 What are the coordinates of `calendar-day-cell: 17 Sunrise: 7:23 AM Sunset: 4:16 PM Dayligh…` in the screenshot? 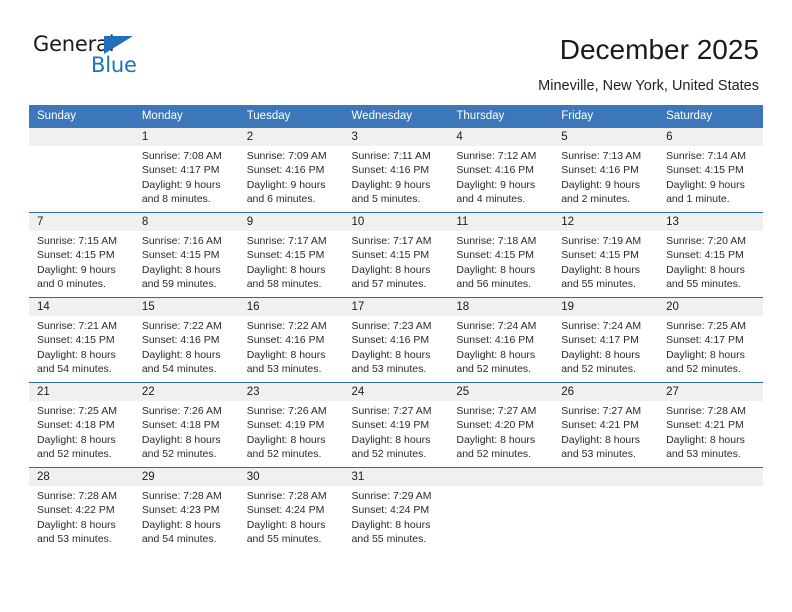 It's located at (396, 340).